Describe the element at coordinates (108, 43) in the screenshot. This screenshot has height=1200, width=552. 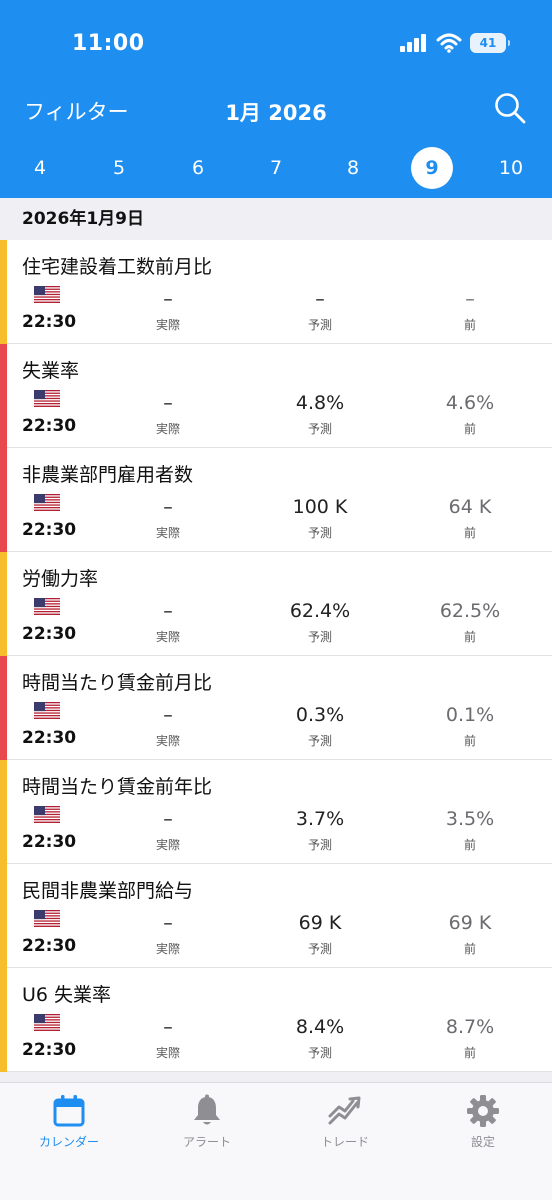
I see `status-time: 11:00` at that location.